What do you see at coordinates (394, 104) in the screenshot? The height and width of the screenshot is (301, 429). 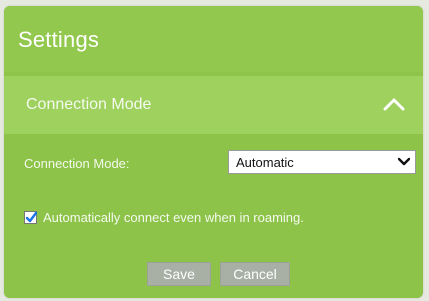 I see `chevron-up-icon` at bounding box center [394, 104].